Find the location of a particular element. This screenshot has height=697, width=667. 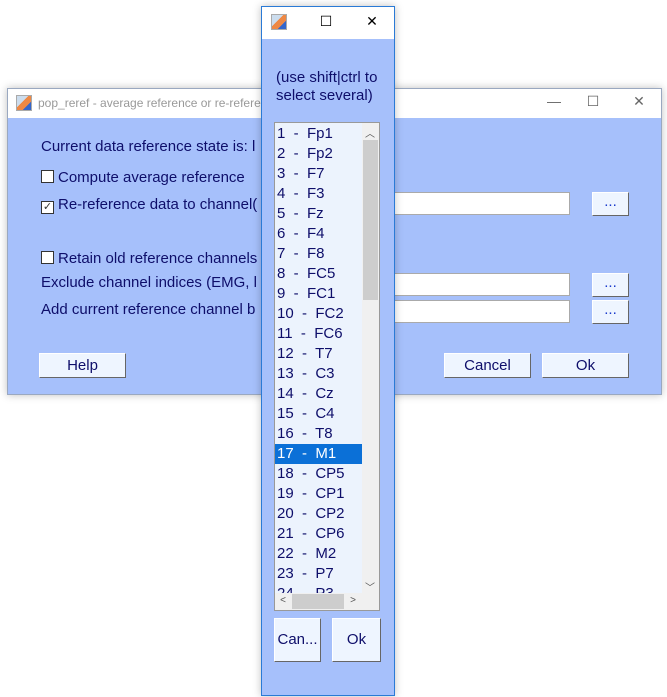

channel-list-item: 1 - Fp1 is located at coordinates (319, 134).